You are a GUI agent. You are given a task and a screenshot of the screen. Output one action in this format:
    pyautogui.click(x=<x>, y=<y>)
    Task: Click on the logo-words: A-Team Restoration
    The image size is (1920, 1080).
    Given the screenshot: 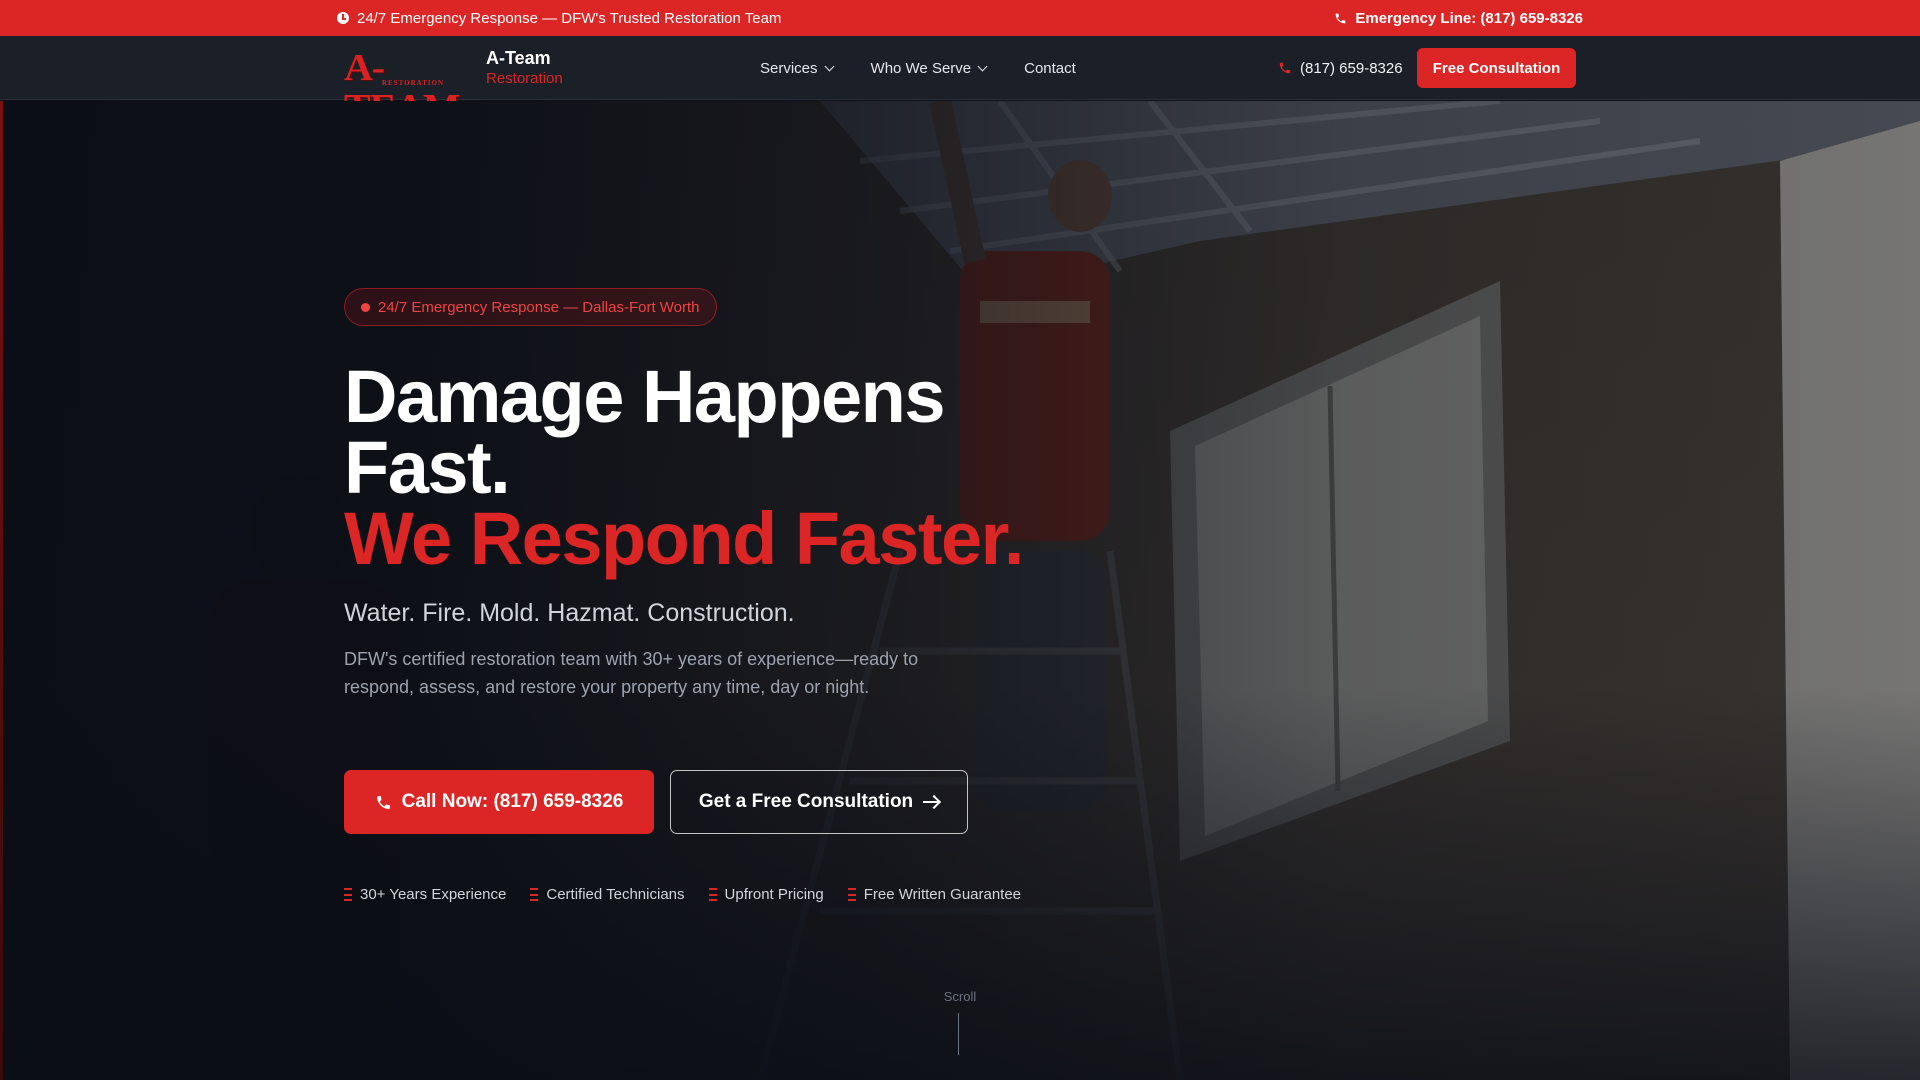 What is the action you would take?
    pyautogui.click(x=524, y=68)
    